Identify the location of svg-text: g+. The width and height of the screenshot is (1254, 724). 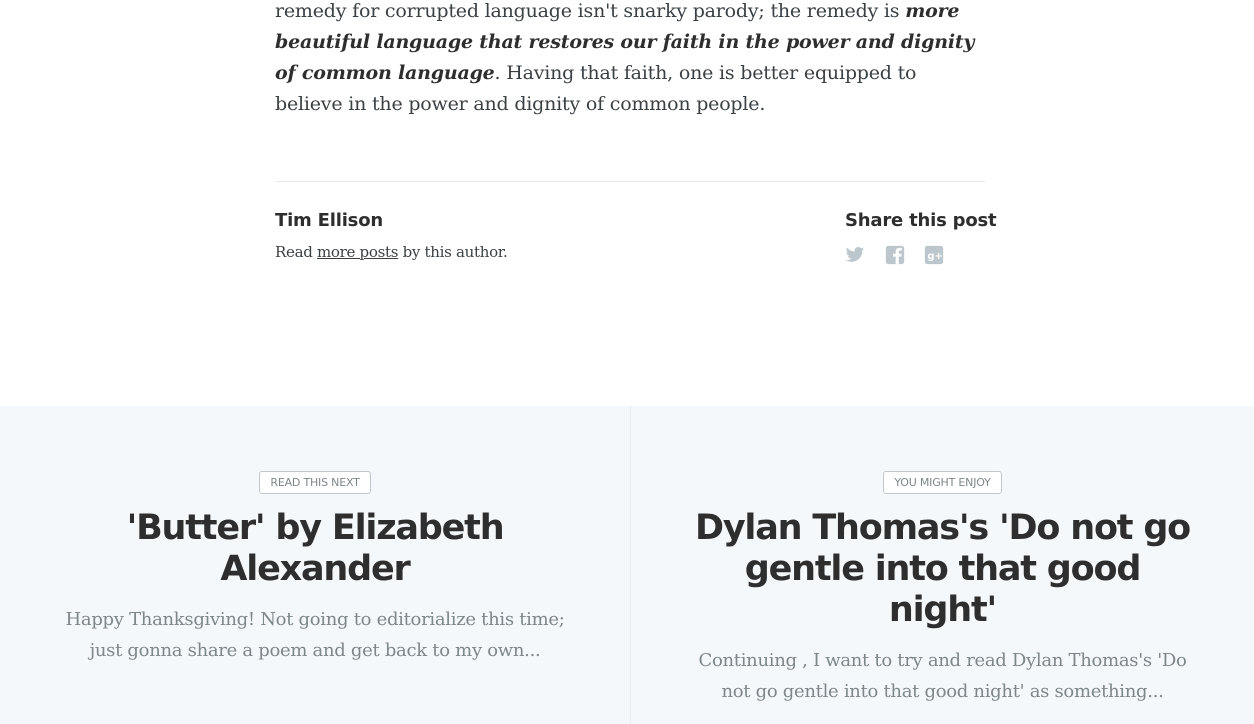
(935, 256).